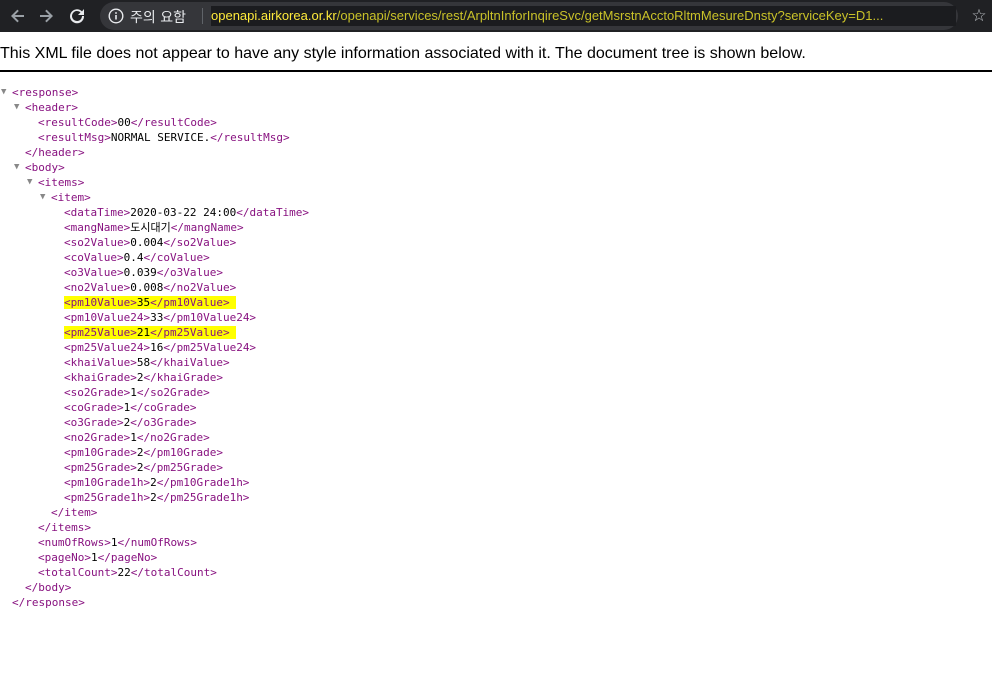 The image size is (992, 694). Describe the element at coordinates (496, 122) in the screenshot. I see `xml-field-resultCode: <resultCode>00</resultCode>` at that location.